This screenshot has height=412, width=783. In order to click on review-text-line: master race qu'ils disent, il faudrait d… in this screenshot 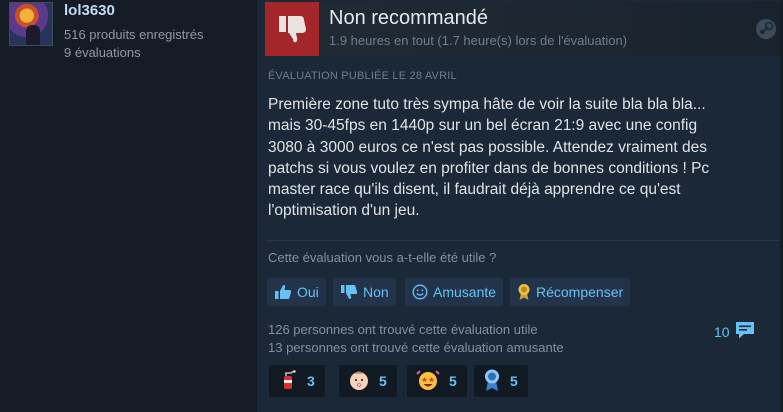, I will do `click(474, 190)`.